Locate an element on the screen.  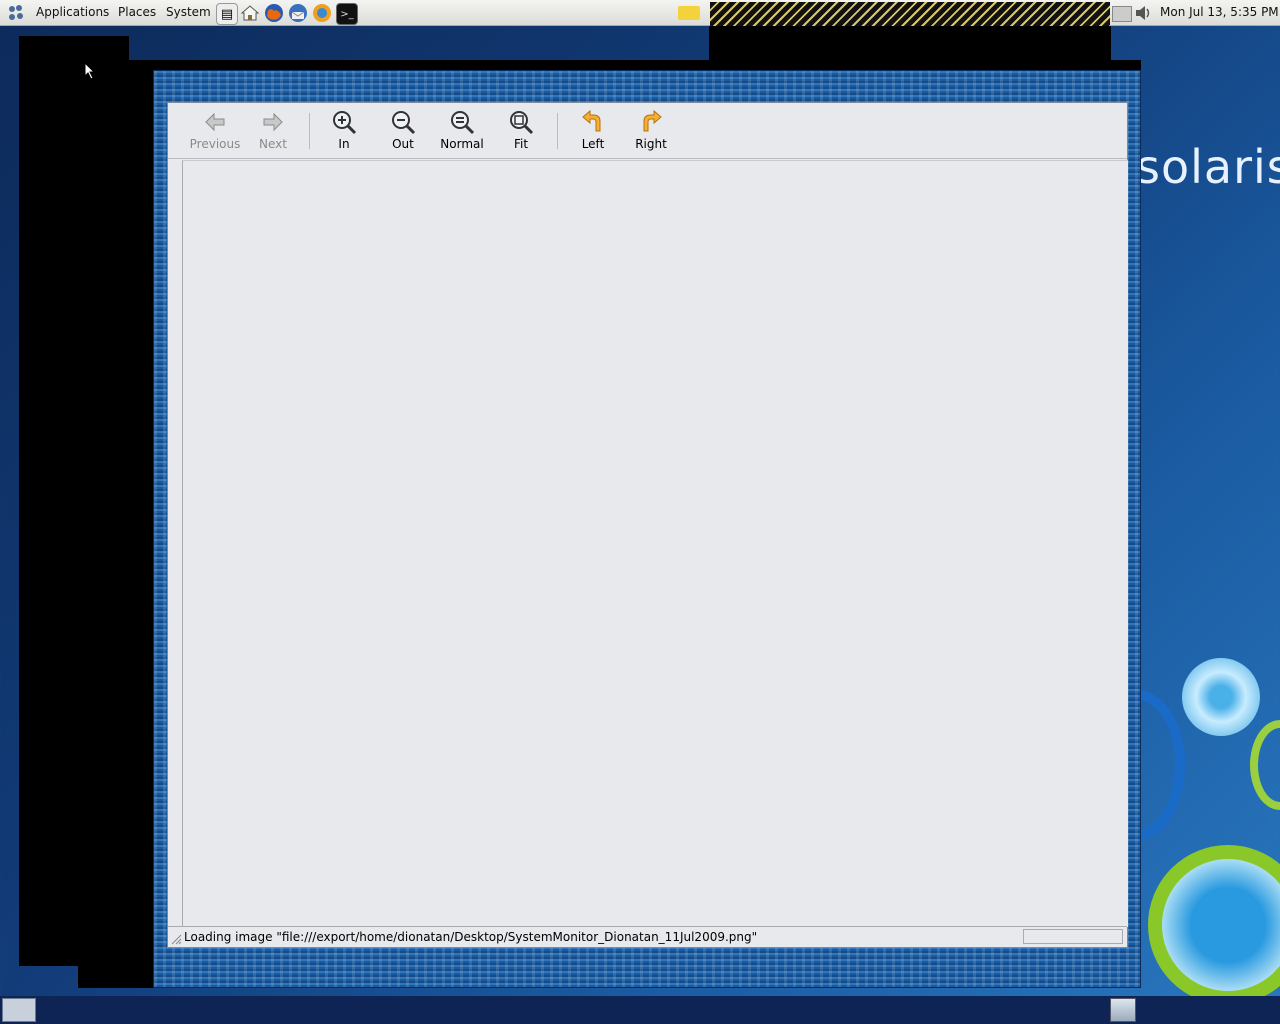
resize-grip-icon is located at coordinates (176, 939).